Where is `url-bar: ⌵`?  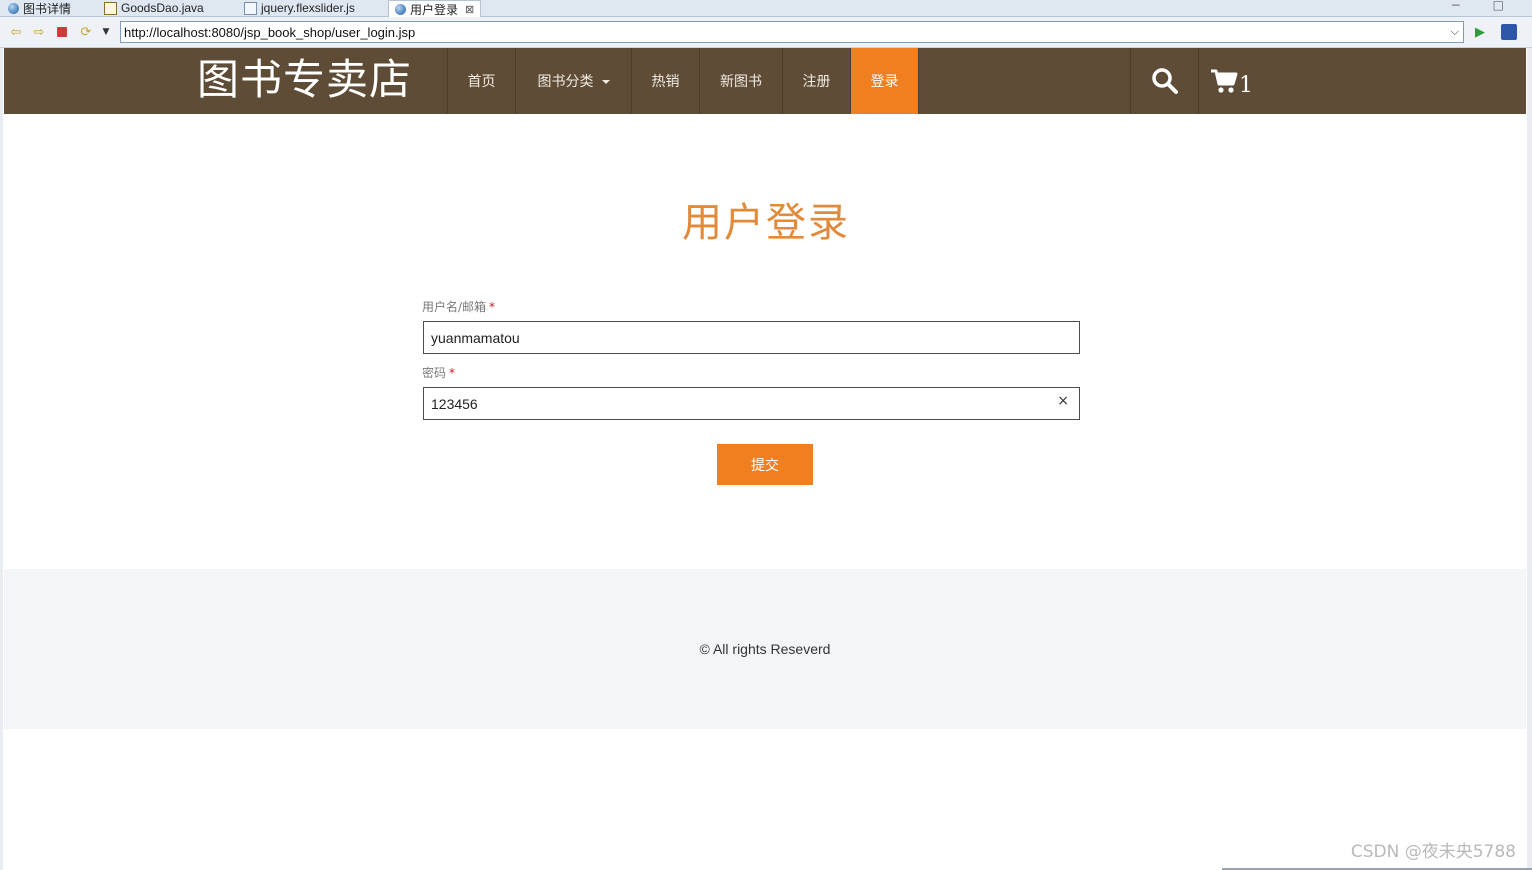
url-bar: ⌵ is located at coordinates (792, 32).